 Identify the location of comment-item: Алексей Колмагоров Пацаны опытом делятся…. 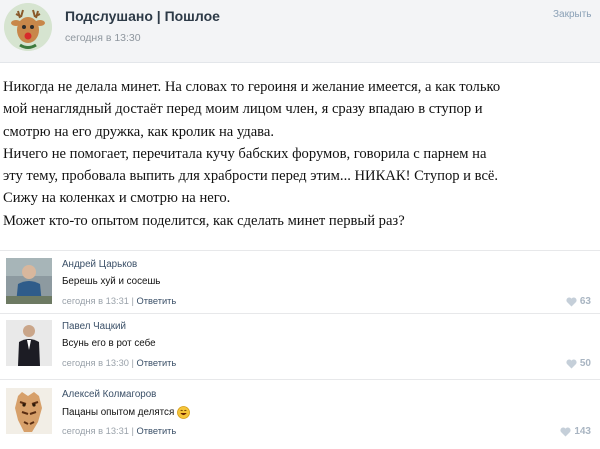
(300, 417).